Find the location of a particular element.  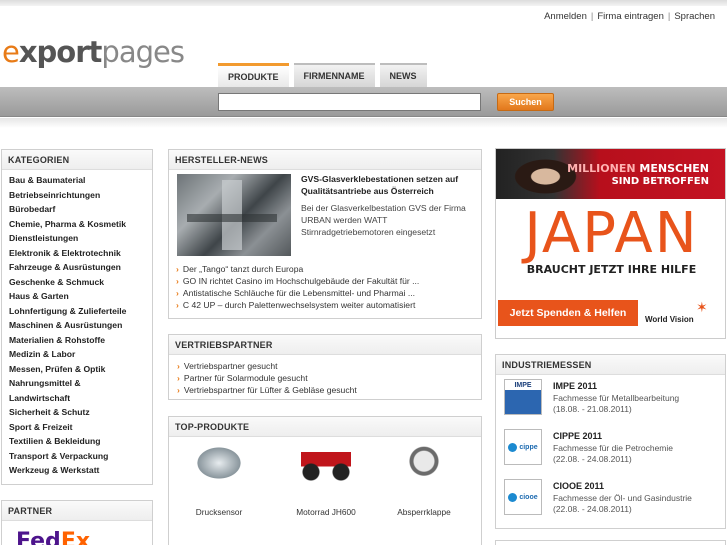

product-label: Absperrklappe is located at coordinates (424, 512).